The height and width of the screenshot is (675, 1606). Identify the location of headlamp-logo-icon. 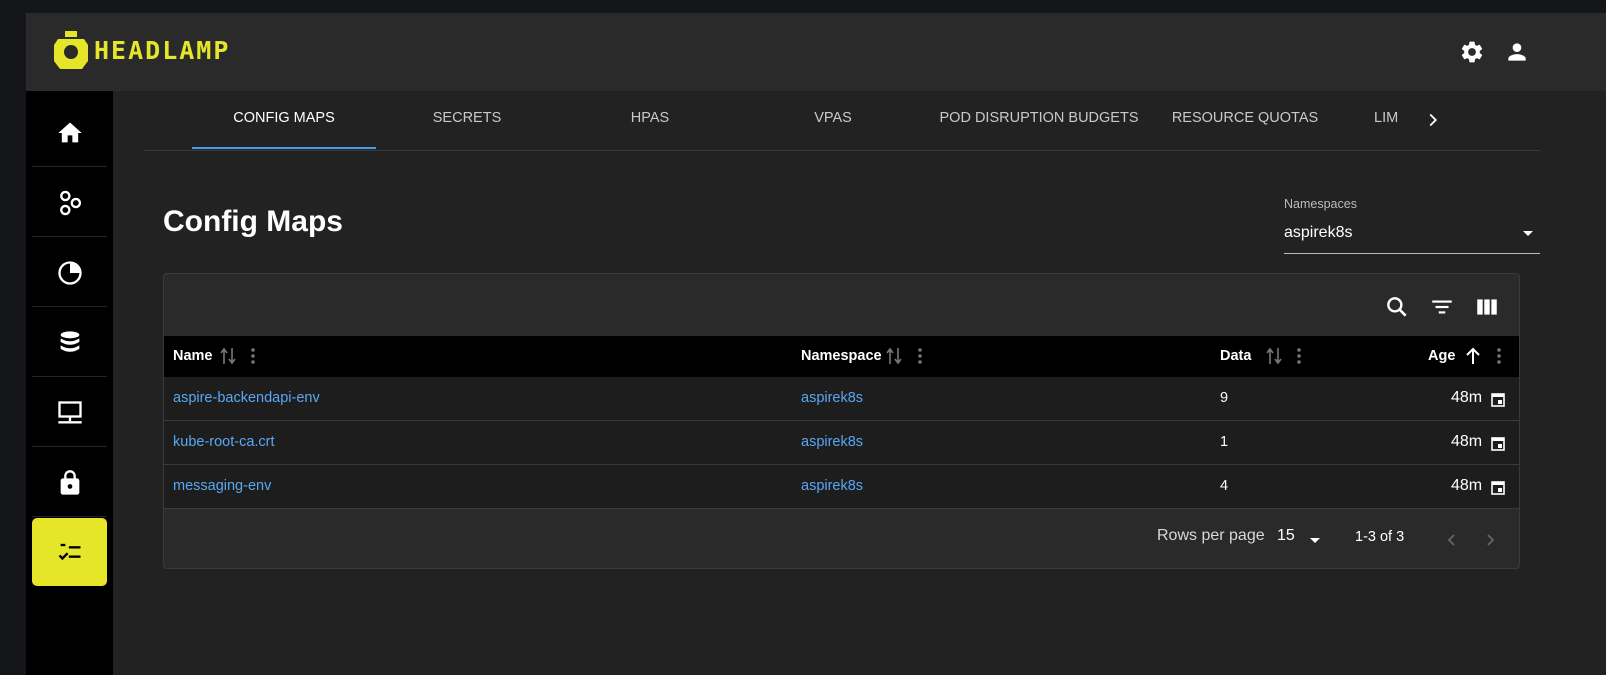
(71, 50).